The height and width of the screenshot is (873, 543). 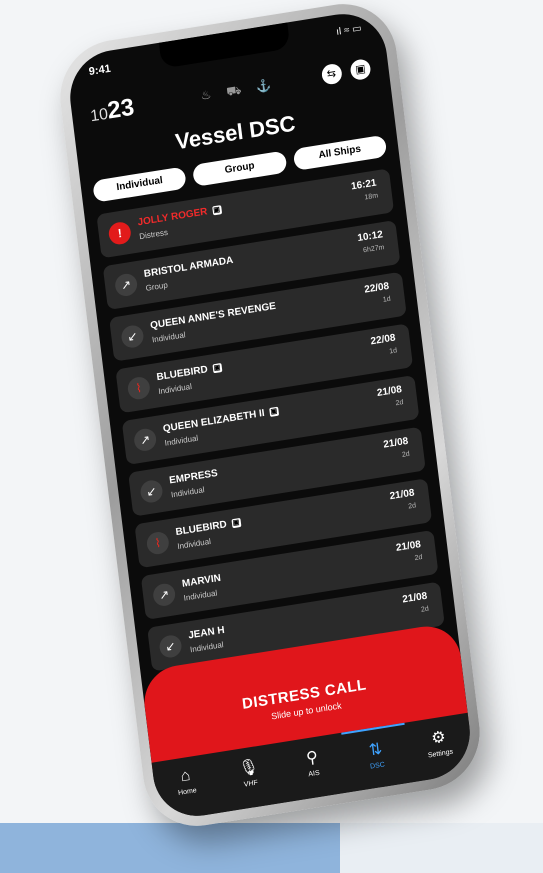 What do you see at coordinates (213, 316) in the screenshot?
I see `call-name: QUEEN ANNE'S REVENGE` at bounding box center [213, 316].